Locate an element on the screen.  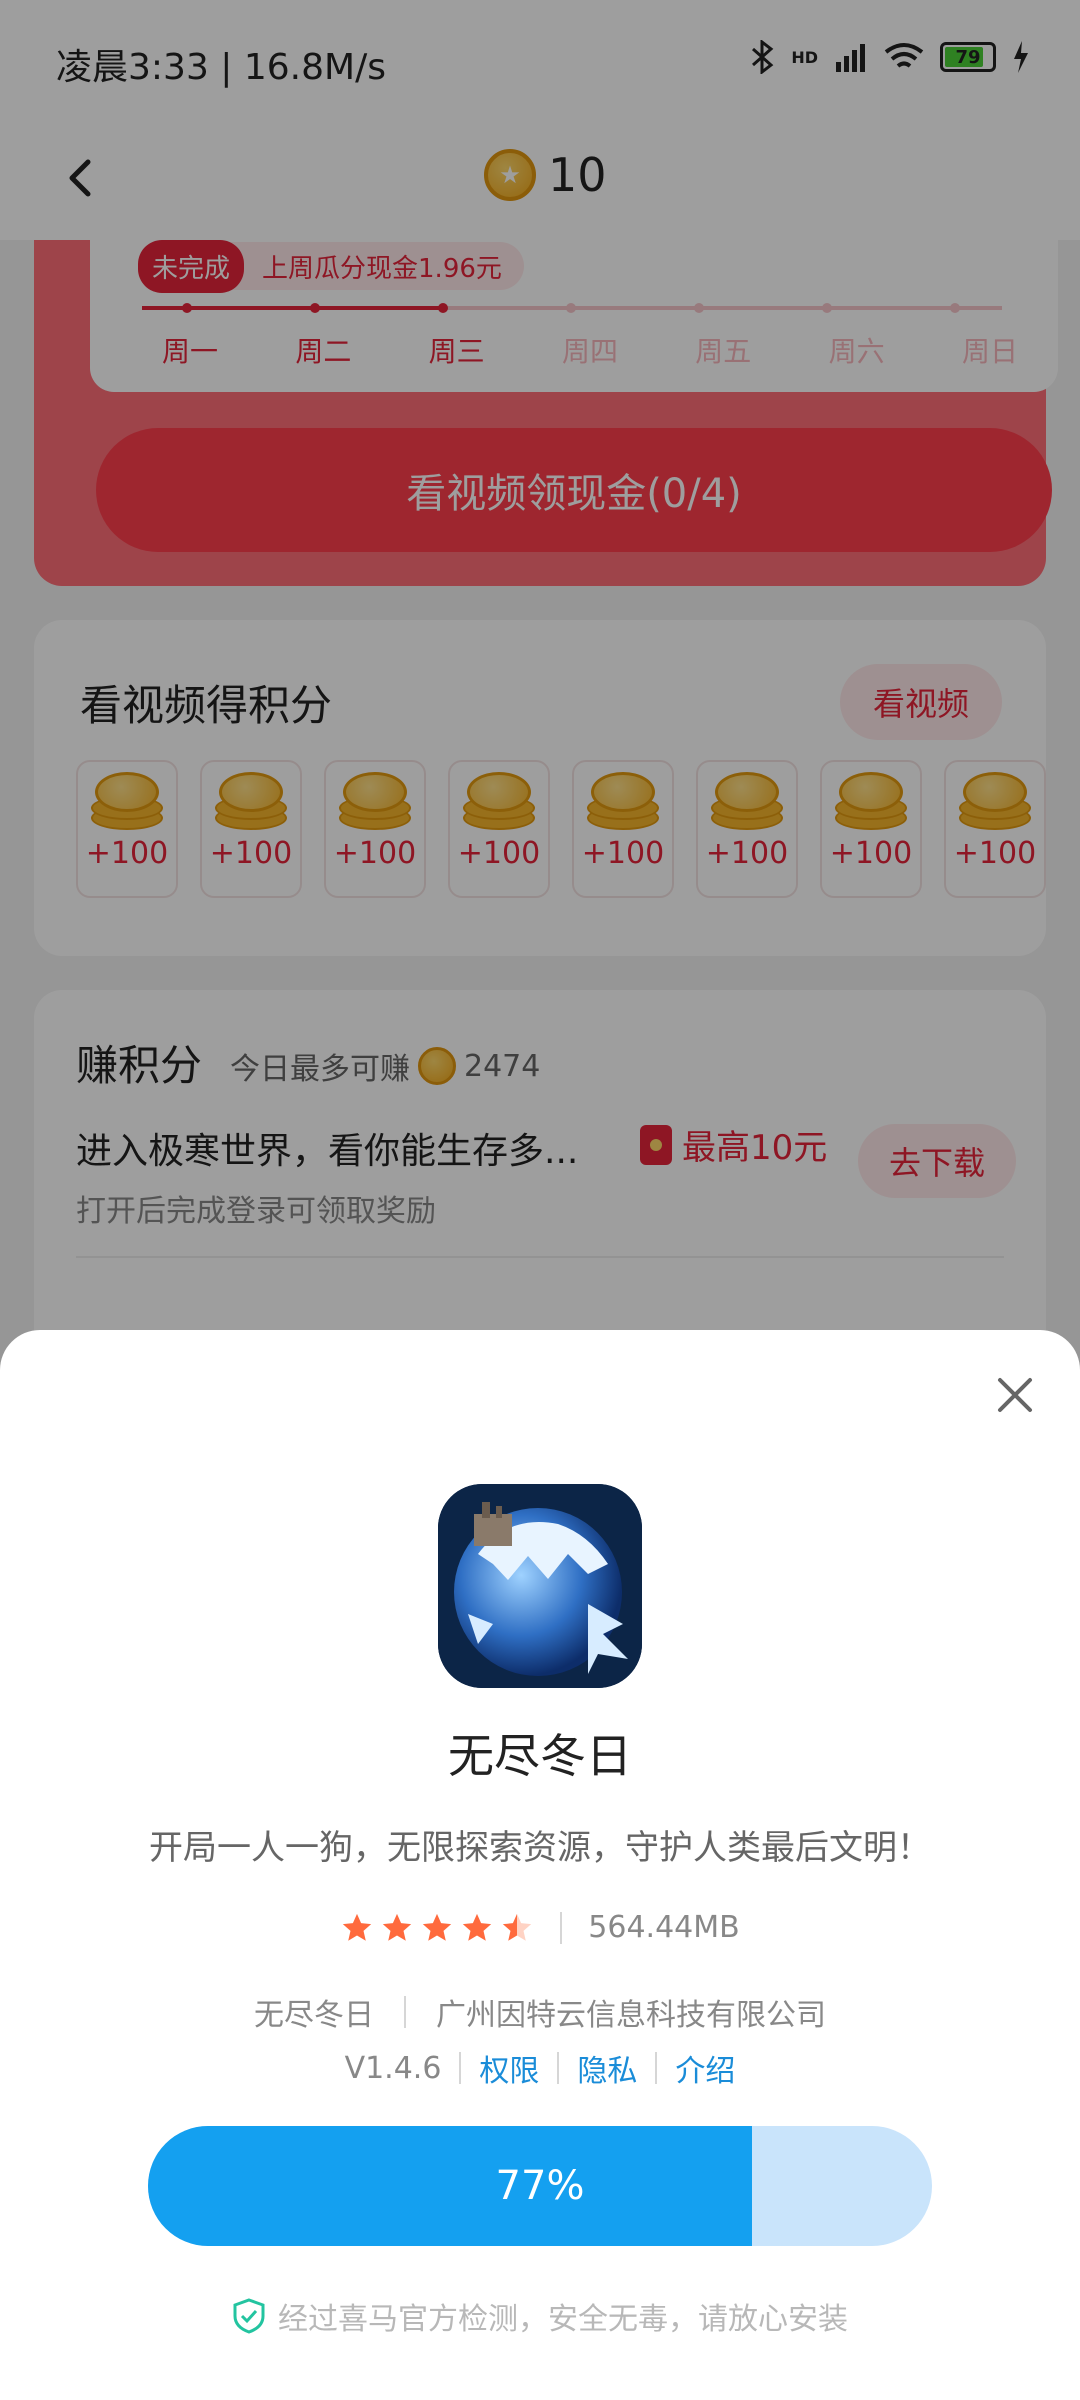
rating-size-row: 564.44MB is located at coordinates (540, 1927).